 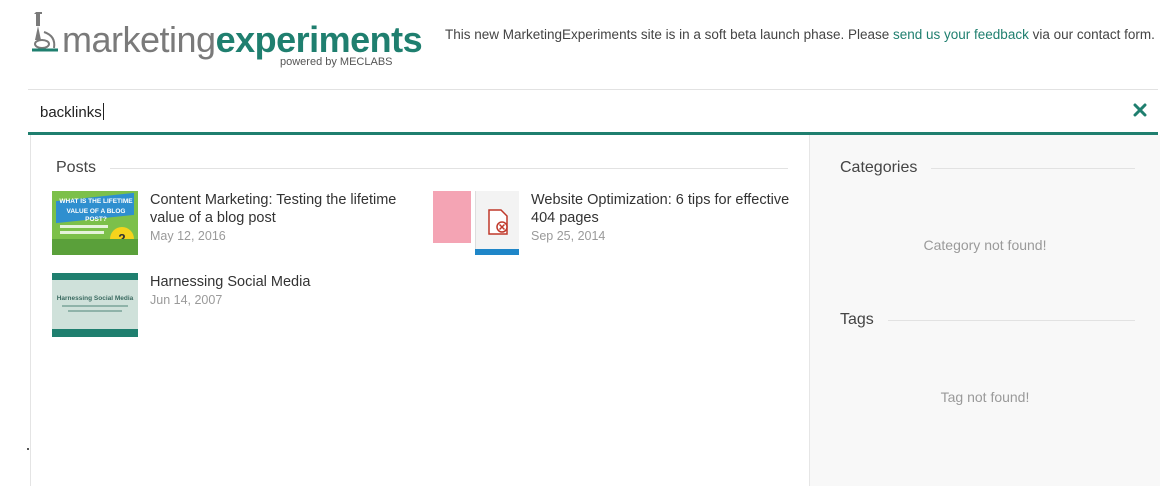 What do you see at coordinates (985, 397) in the screenshot?
I see `tags-empty-message: Tag not found!` at bounding box center [985, 397].